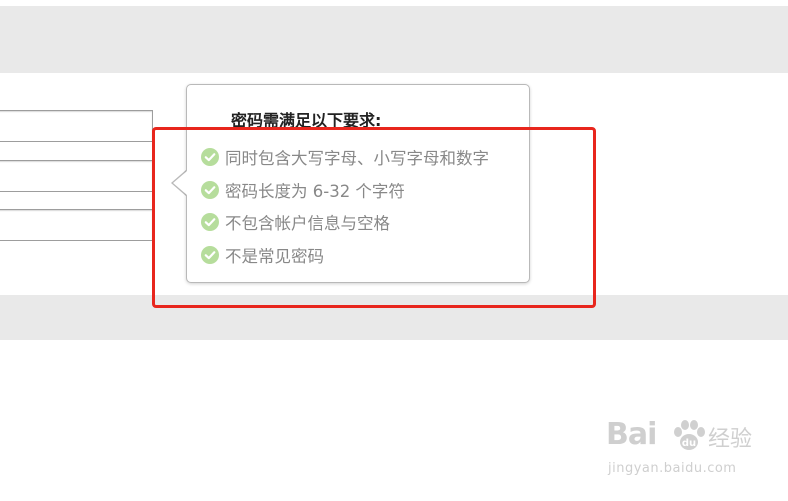 This screenshot has height=501, width=788. I want to click on watermark-url: jingyan.baidu.com, so click(672, 468).